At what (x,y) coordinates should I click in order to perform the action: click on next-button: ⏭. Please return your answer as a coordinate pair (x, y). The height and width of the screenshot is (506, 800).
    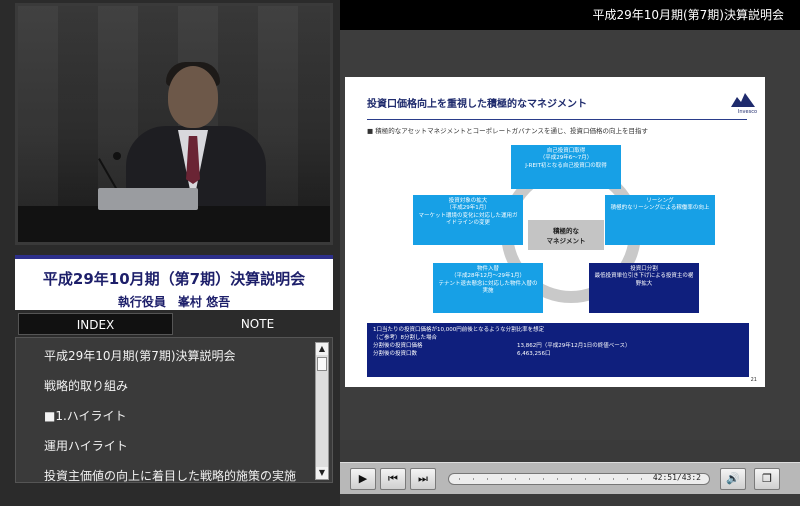
    Looking at the image, I should click on (423, 479).